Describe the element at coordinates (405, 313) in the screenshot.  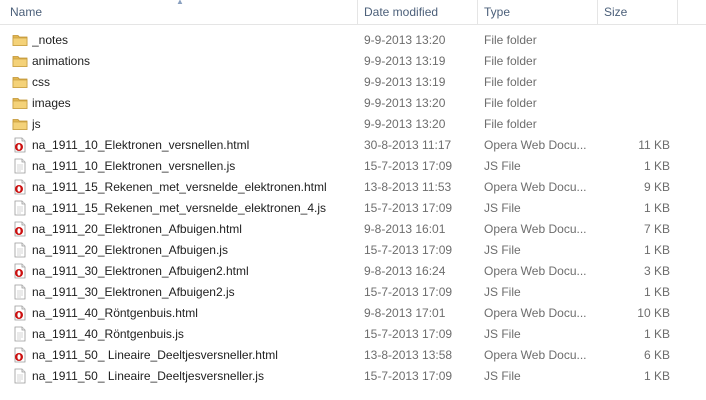
I see `file-date-modified: 9-8-2013 17:01` at that location.